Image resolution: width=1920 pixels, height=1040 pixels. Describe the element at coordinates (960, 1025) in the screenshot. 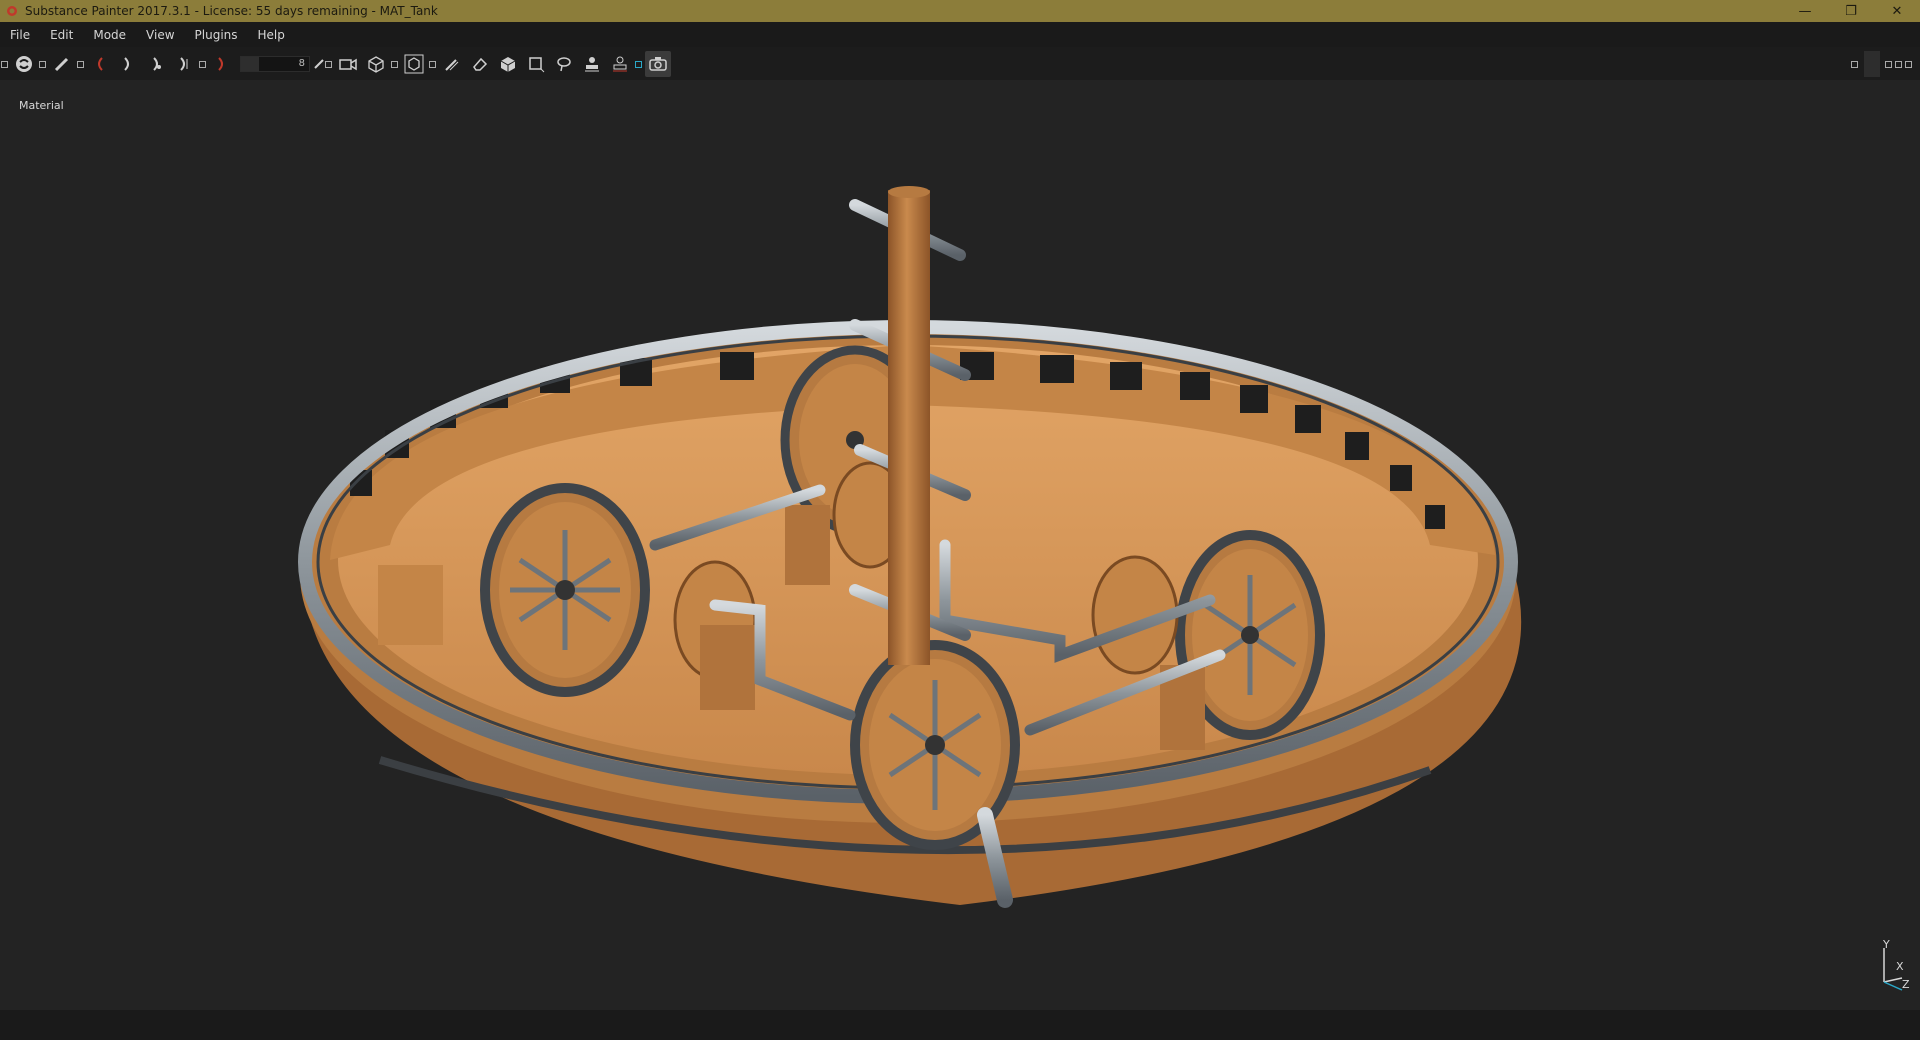

I see `status-bar` at that location.